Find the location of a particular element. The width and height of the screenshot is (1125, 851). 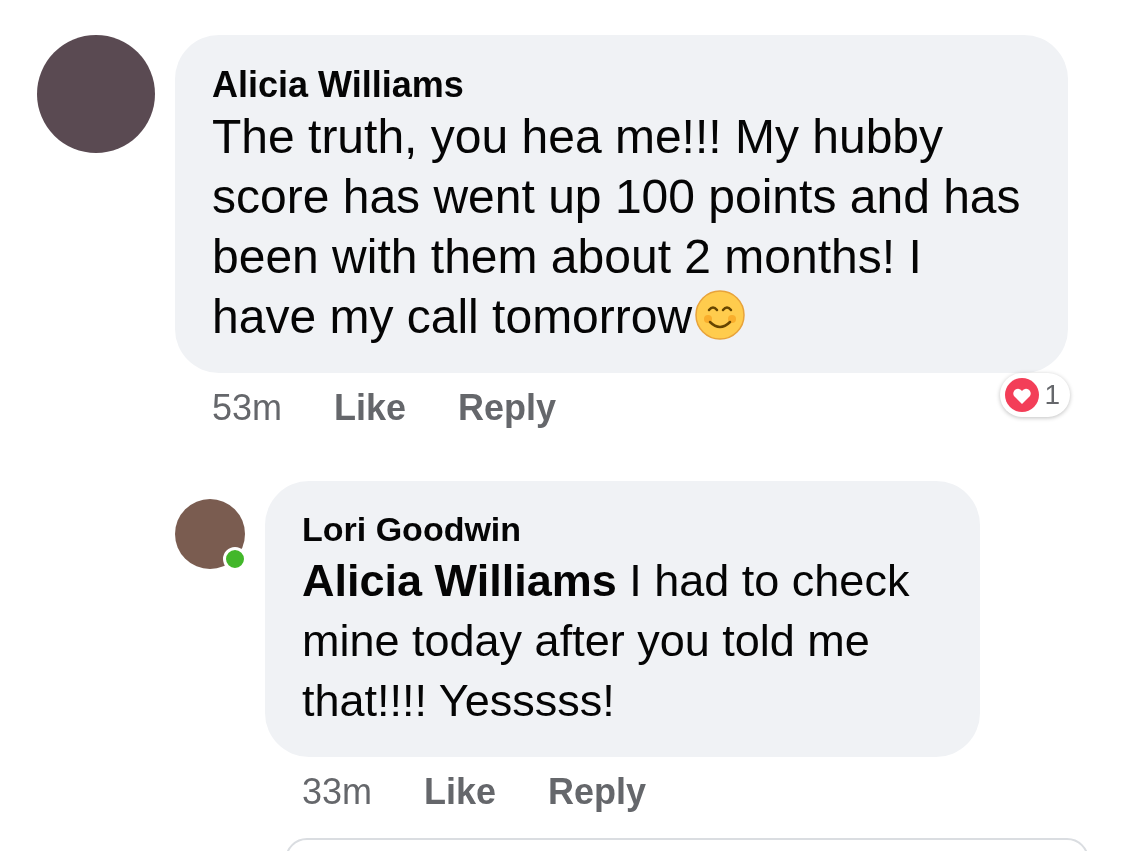

comment-time: 33m is located at coordinates (337, 792).